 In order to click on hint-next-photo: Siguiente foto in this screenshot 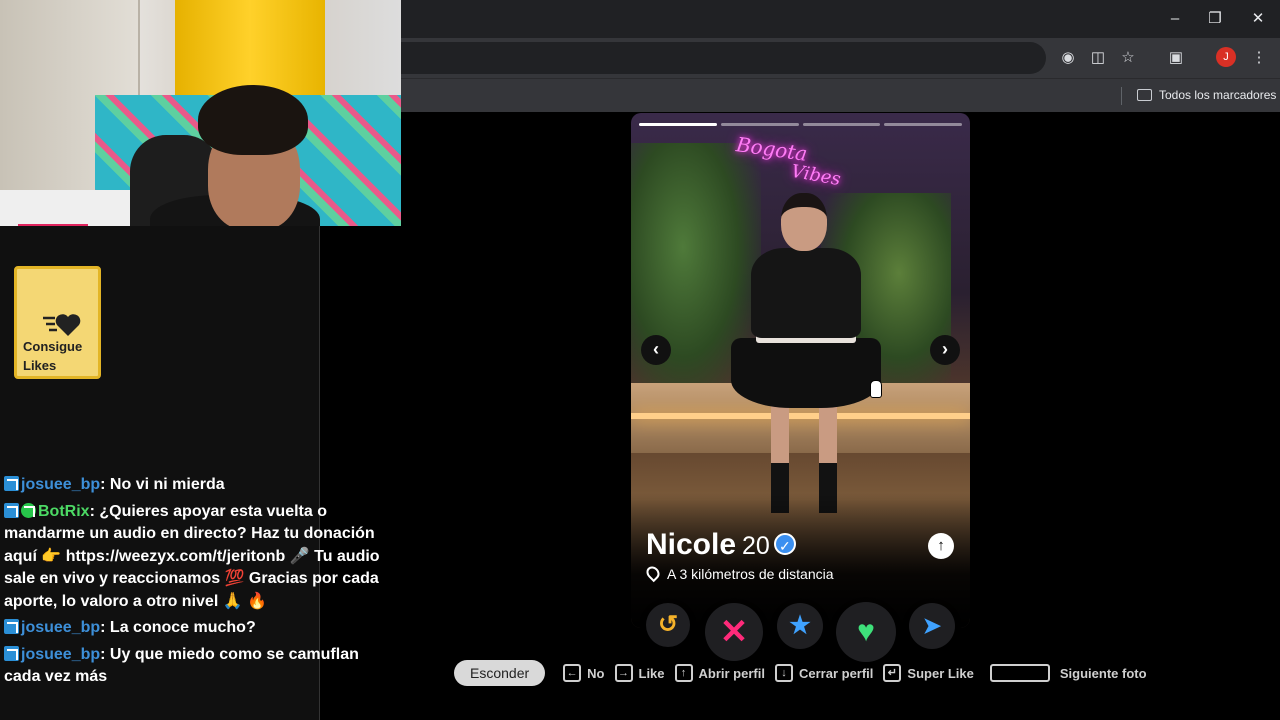, I will do `click(1065, 673)`.